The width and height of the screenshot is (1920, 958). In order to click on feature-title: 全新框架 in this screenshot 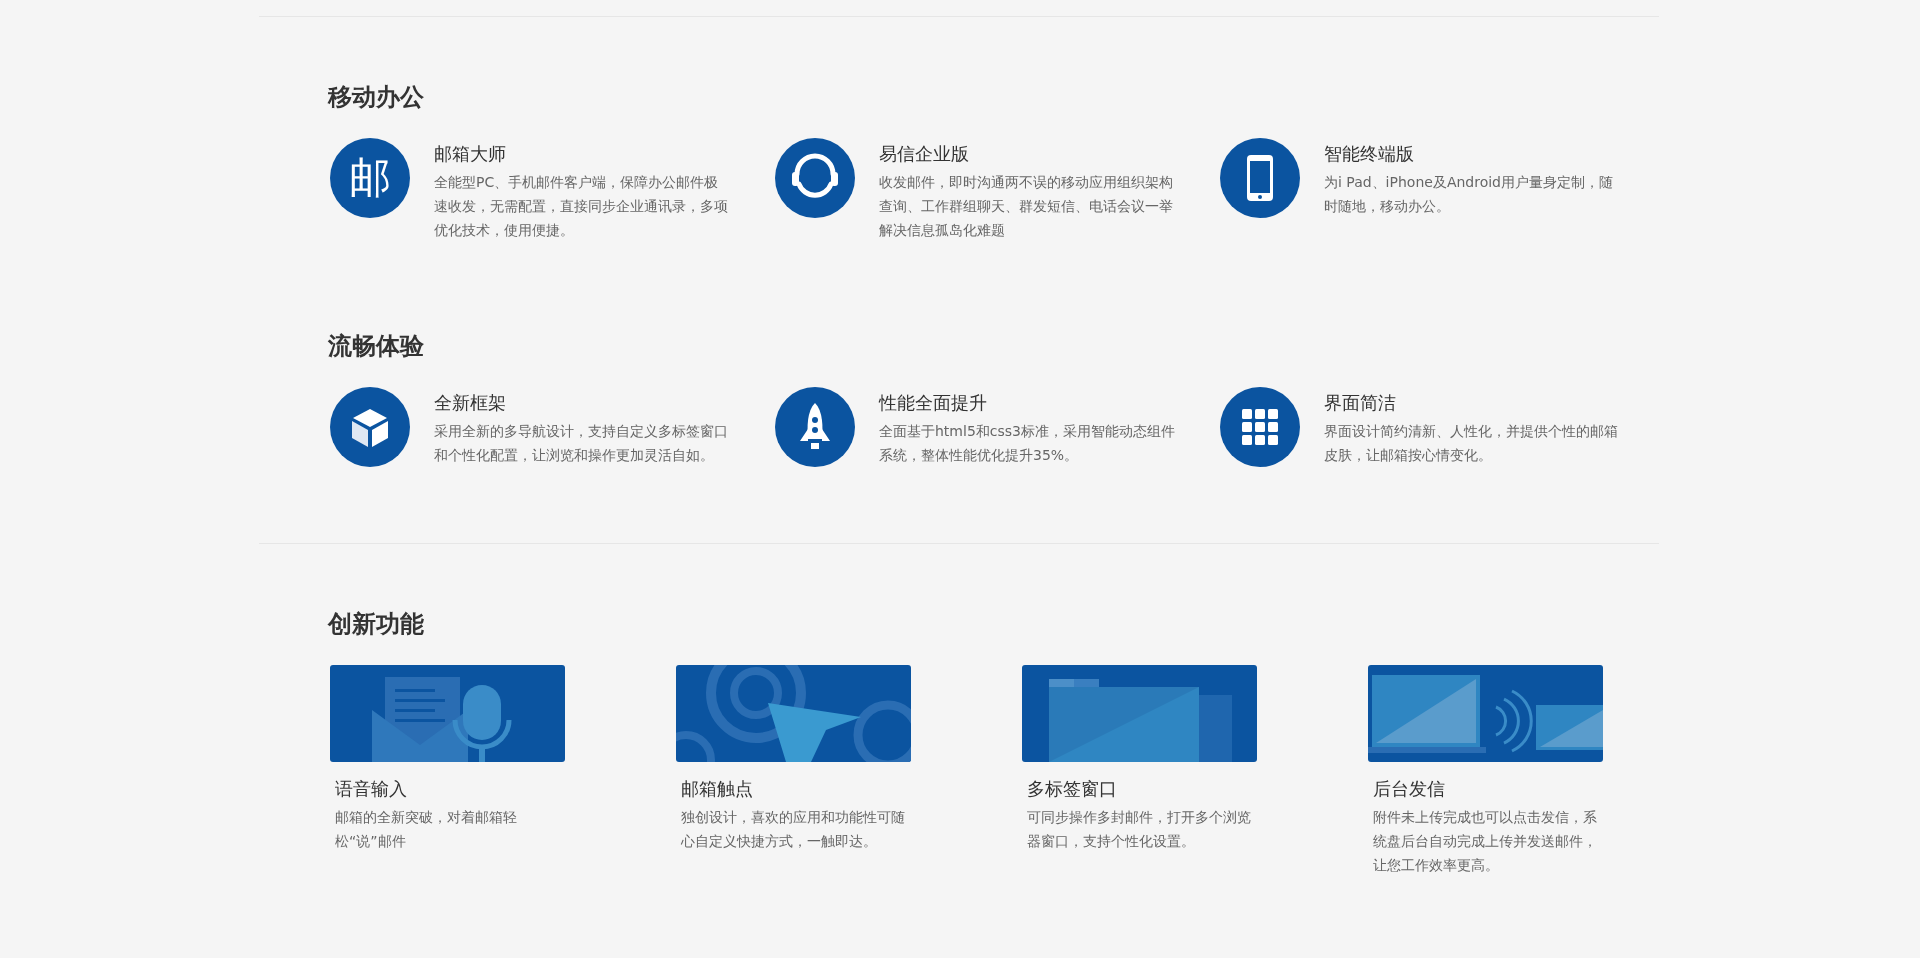, I will do `click(470, 403)`.